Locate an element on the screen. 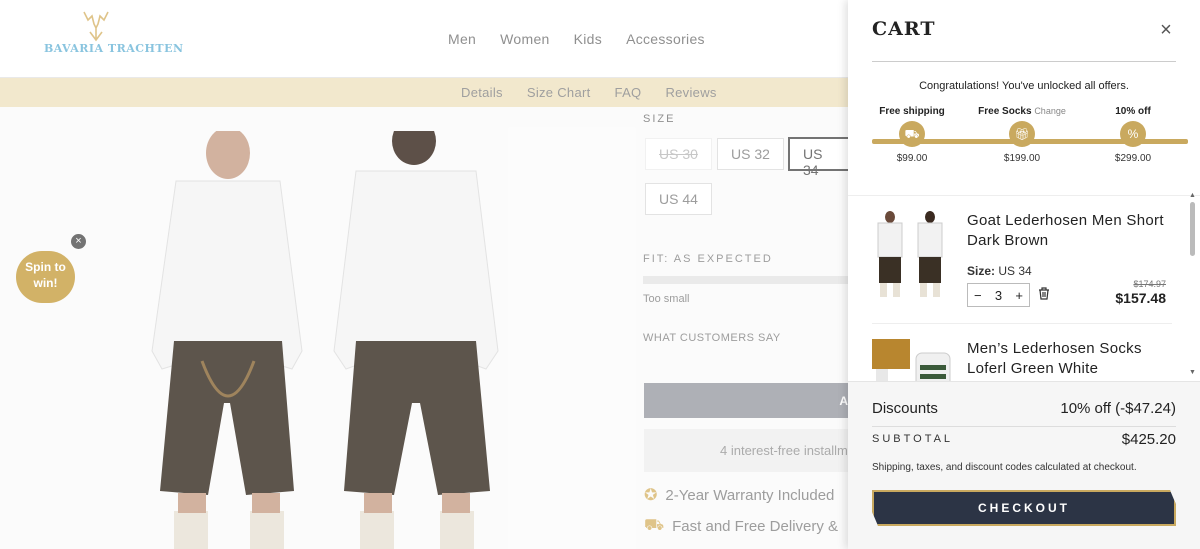 This screenshot has width=1200, height=549. milestone-price: $199.00 is located at coordinates (1022, 158).